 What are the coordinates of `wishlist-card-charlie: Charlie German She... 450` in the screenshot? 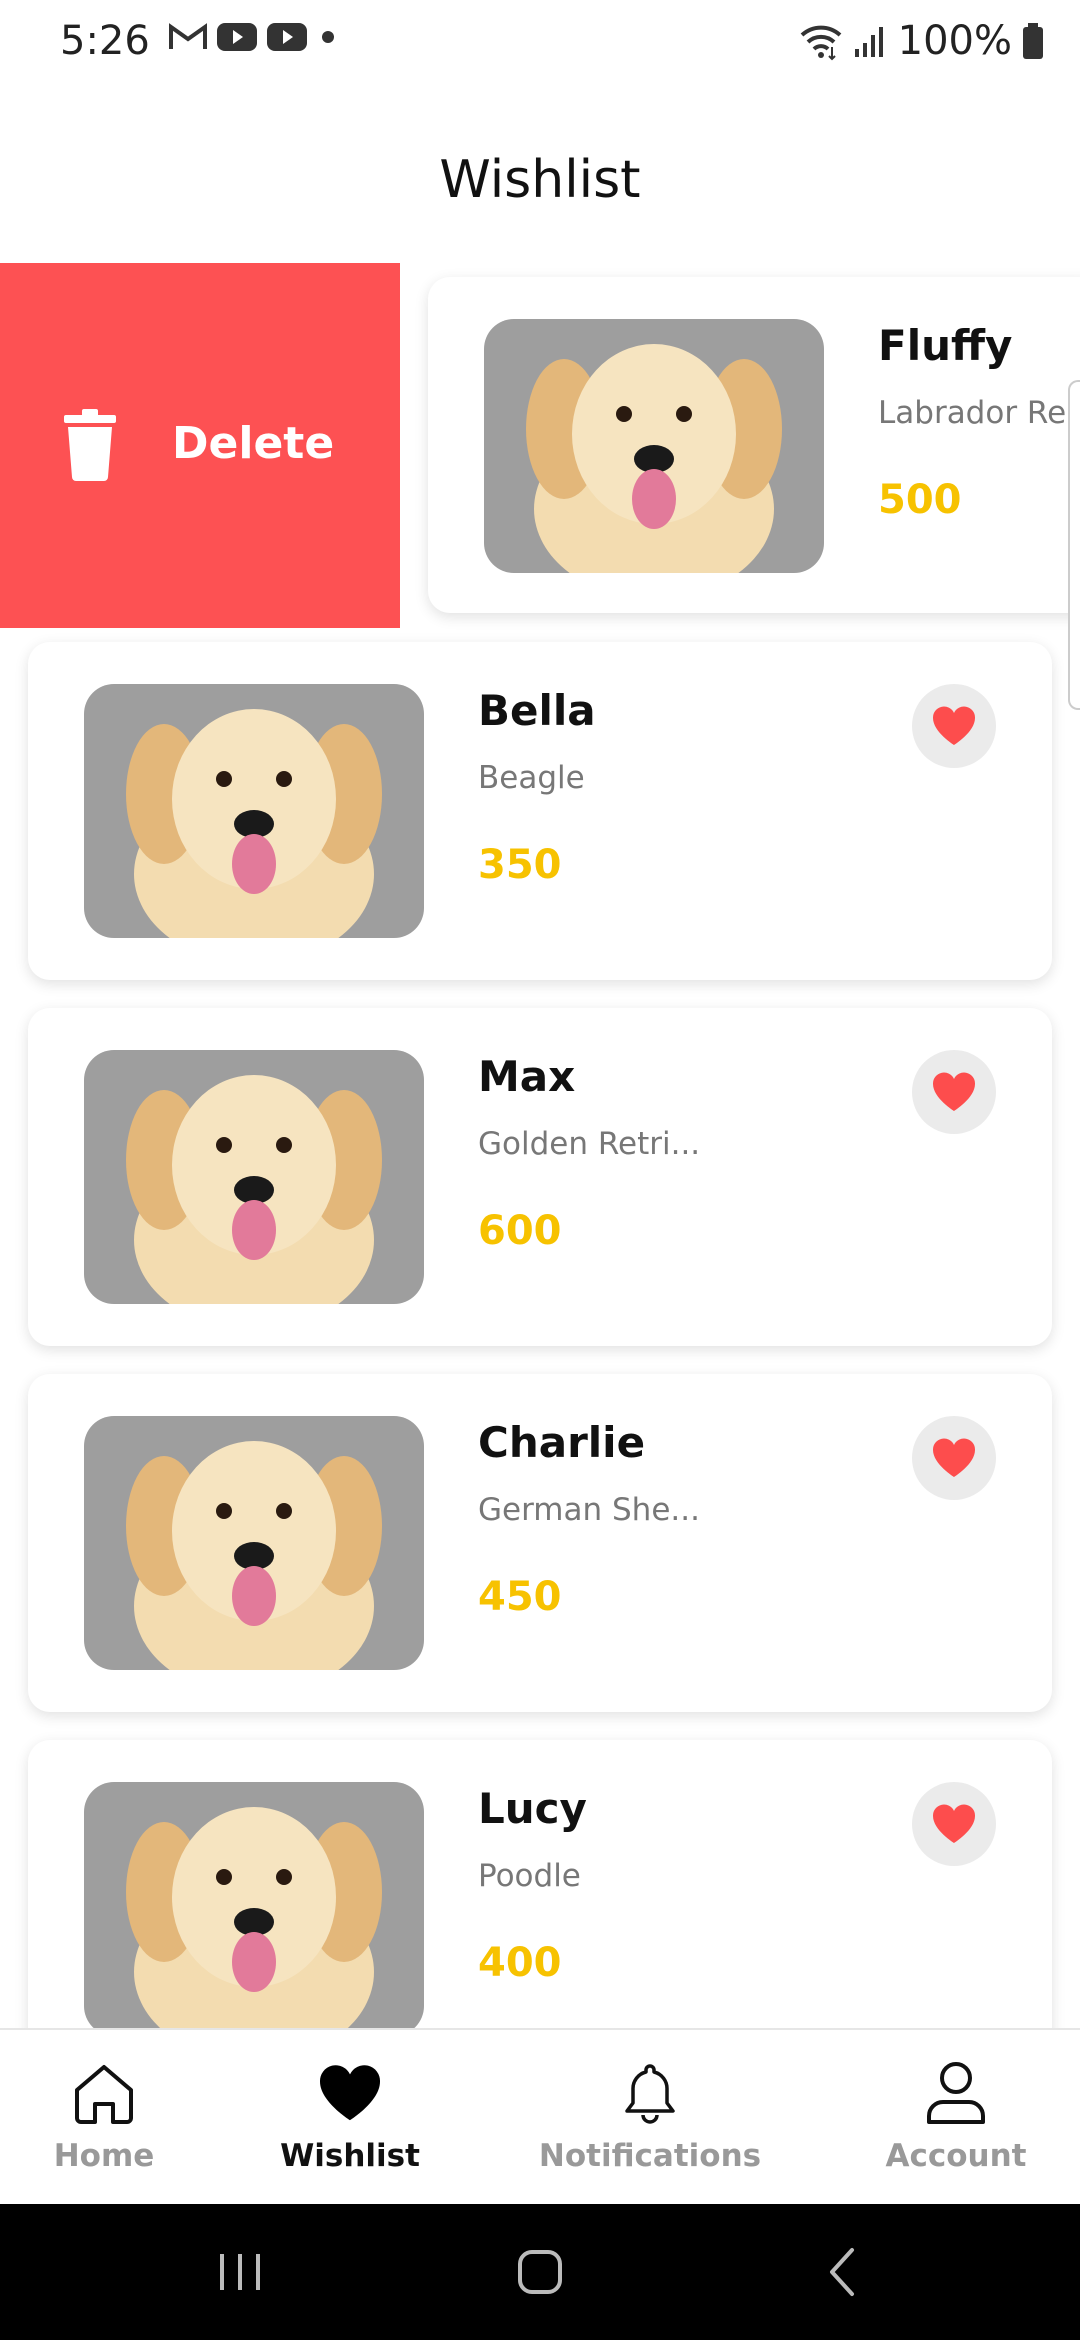 It's located at (540, 1543).